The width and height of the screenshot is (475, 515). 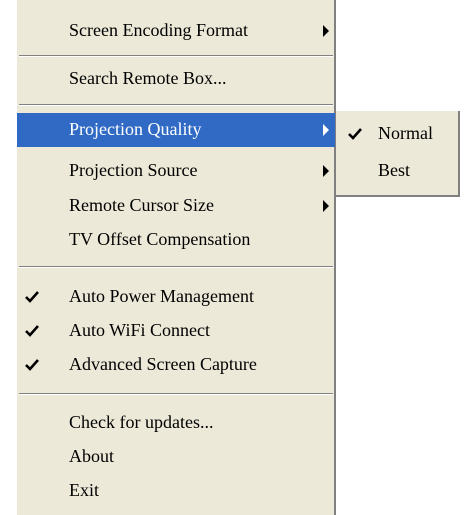 I want to click on menu-item-label: Projection Source, so click(x=133, y=170).